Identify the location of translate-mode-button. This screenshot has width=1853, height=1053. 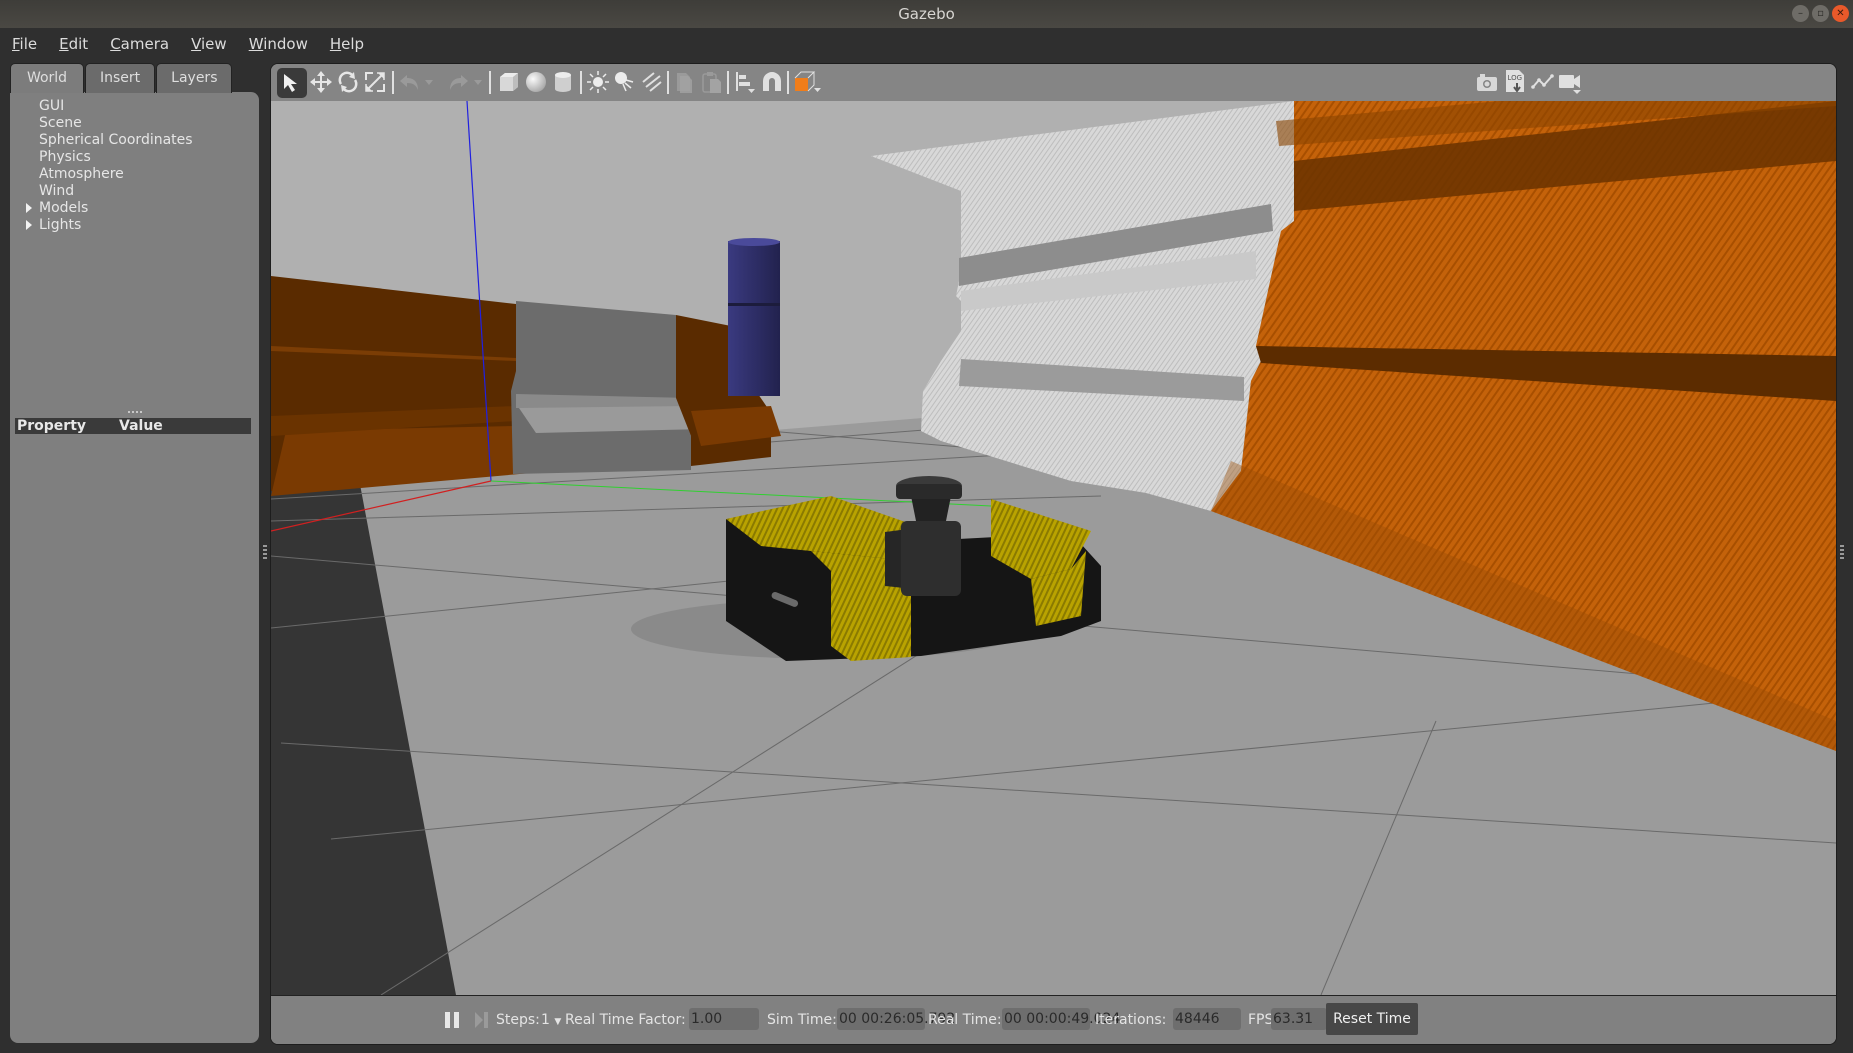
(321, 82).